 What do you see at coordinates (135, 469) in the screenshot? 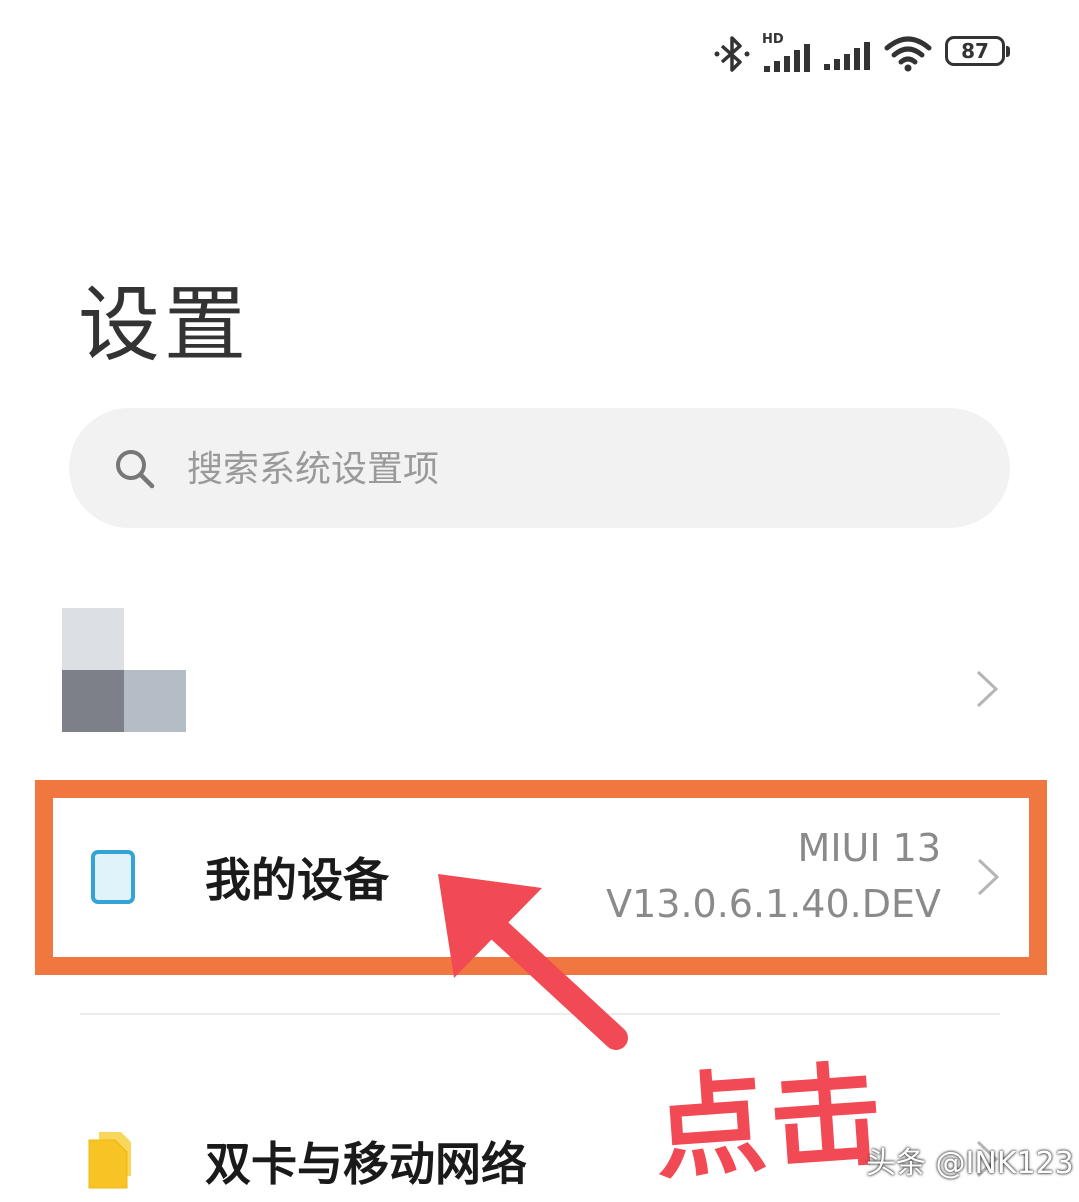
I see `search-icon` at bounding box center [135, 469].